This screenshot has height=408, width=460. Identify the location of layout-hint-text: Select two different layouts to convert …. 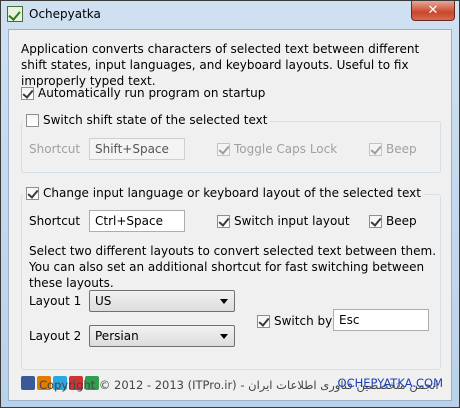
(233, 267).